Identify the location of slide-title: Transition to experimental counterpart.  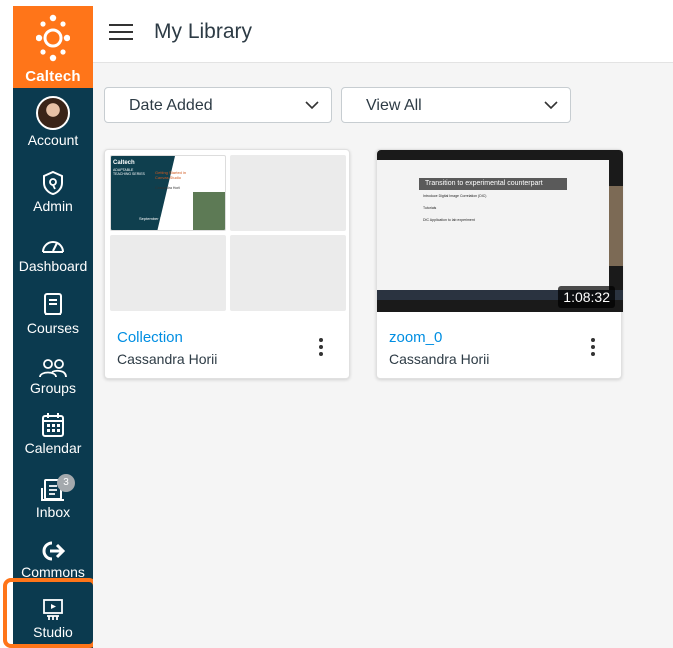
(493, 184).